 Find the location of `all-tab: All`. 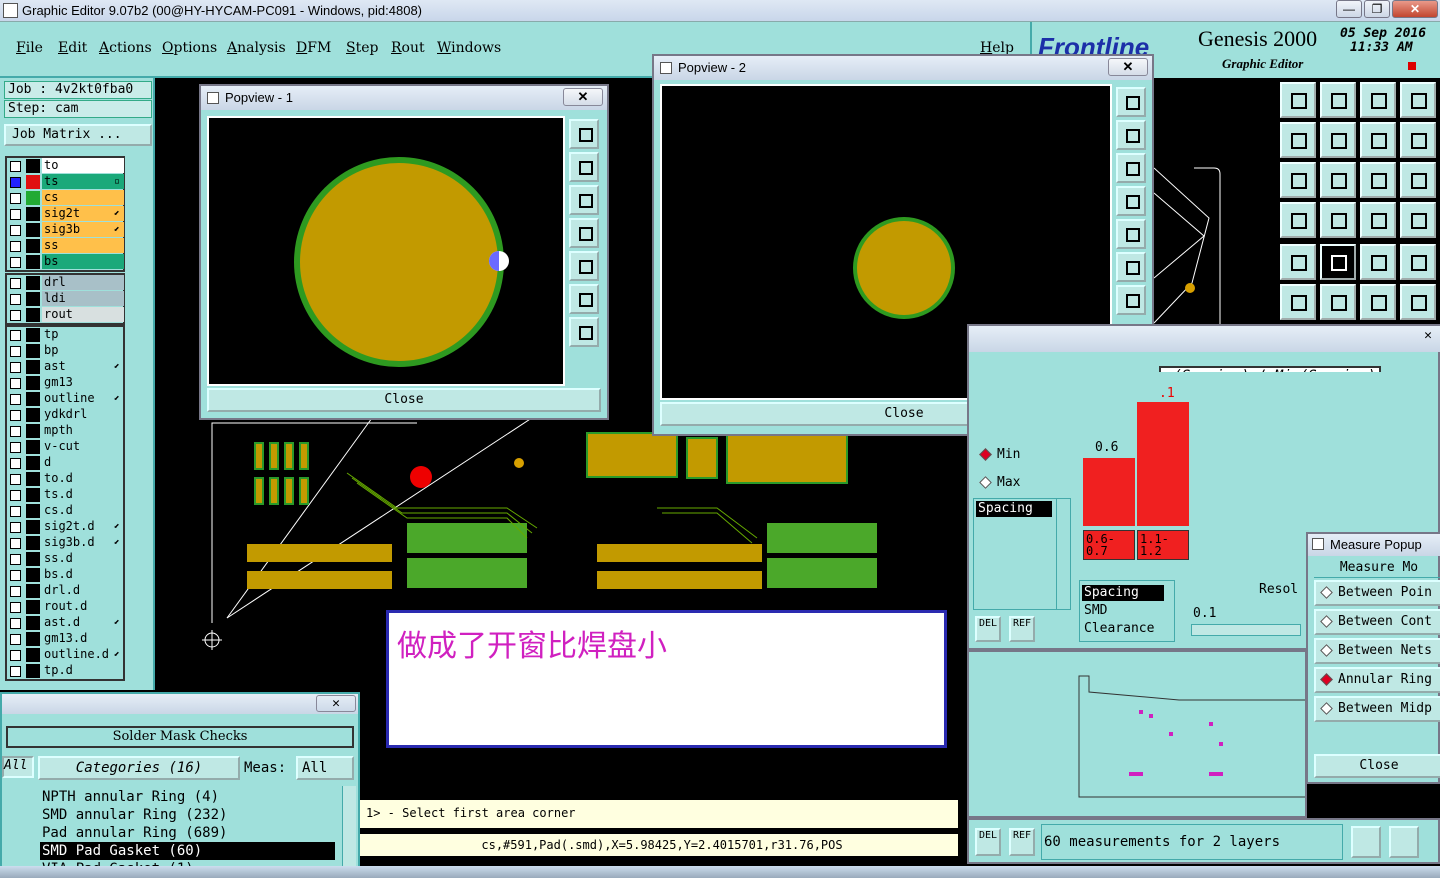

all-tab: All is located at coordinates (18, 767).